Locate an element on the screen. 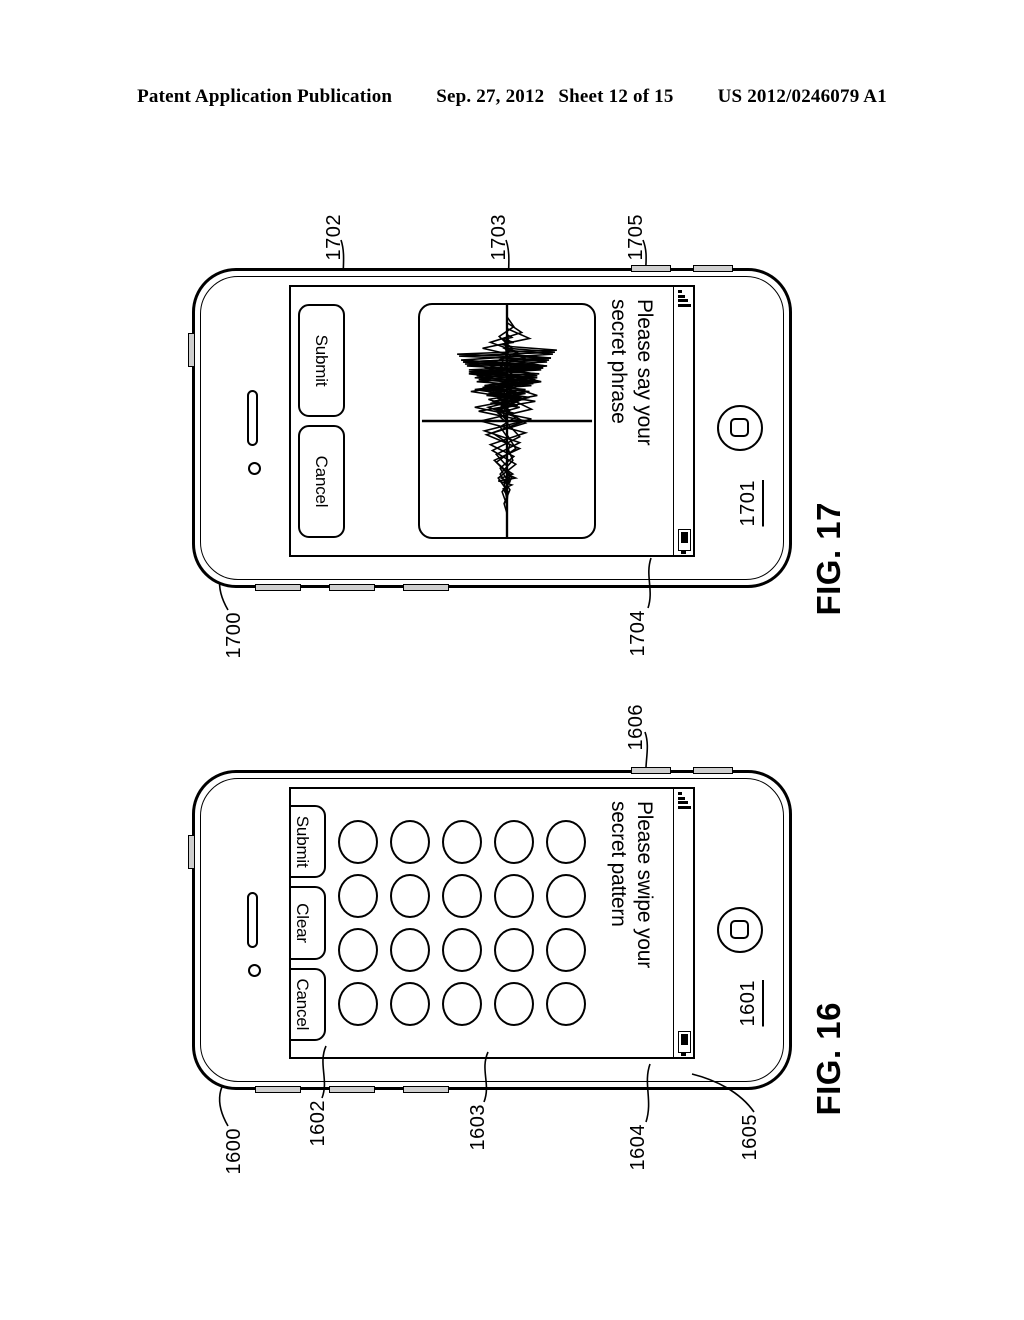 The height and width of the screenshot is (1320, 1024). ref-numeral-1603: 1603 is located at coordinates (478, 1127).